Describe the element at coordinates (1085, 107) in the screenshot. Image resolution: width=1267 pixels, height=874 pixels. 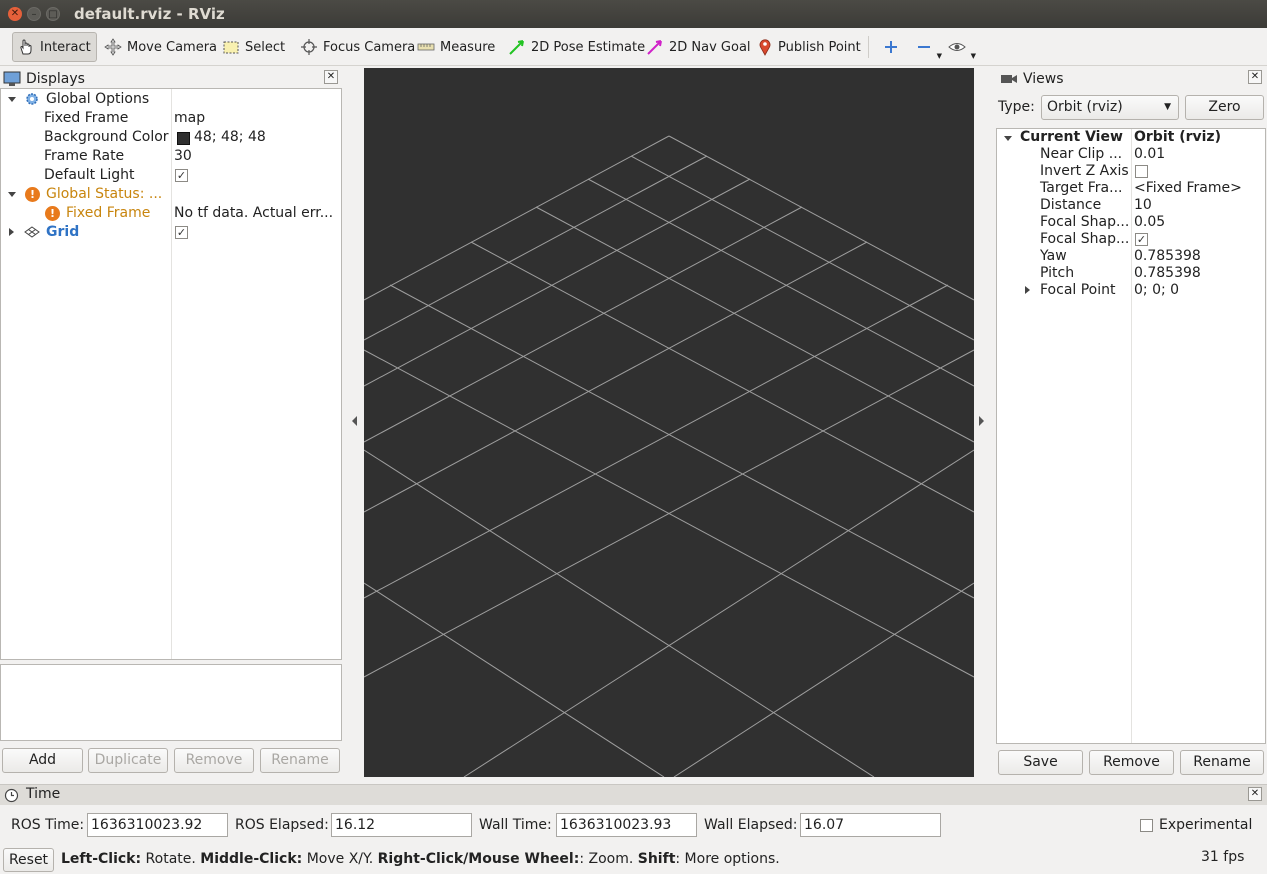
I see `view-type-value: Orbit (rviz)` at that location.